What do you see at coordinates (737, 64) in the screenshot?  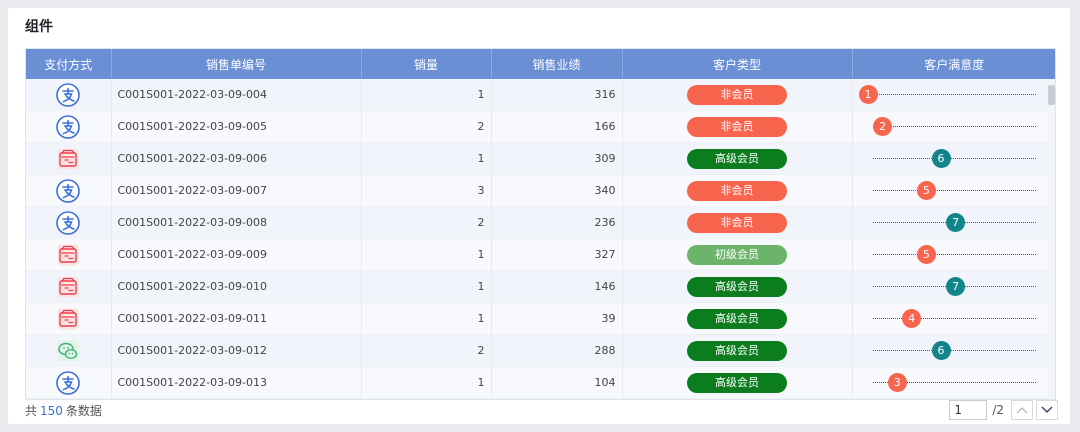 I see `column-header-customer-type: 客户类型` at bounding box center [737, 64].